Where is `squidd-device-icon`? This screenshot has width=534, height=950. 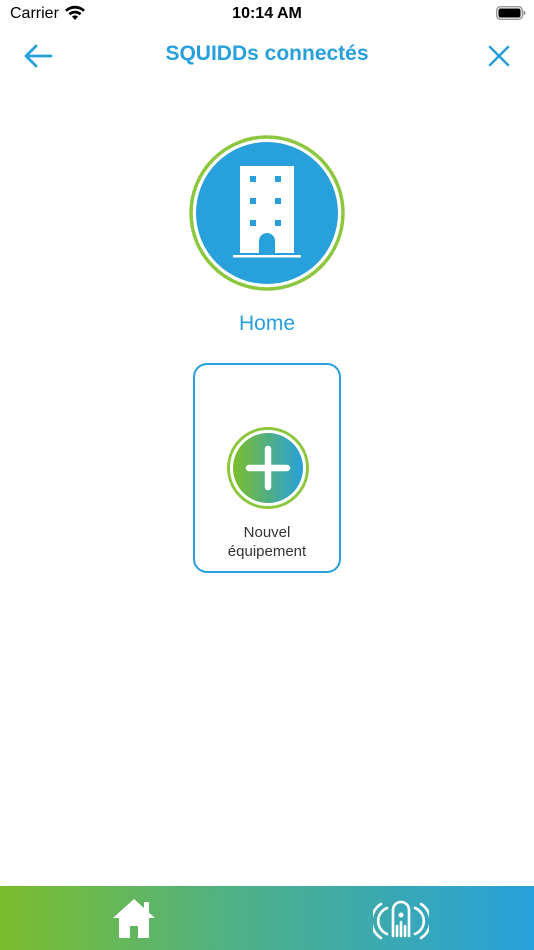 squidd-device-icon is located at coordinates (401, 920).